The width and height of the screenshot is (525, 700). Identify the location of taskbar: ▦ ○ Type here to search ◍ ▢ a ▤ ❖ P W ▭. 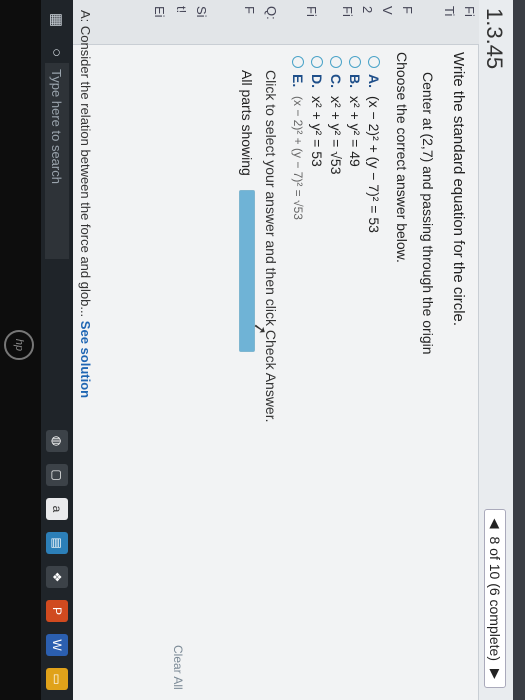
(57, 350).